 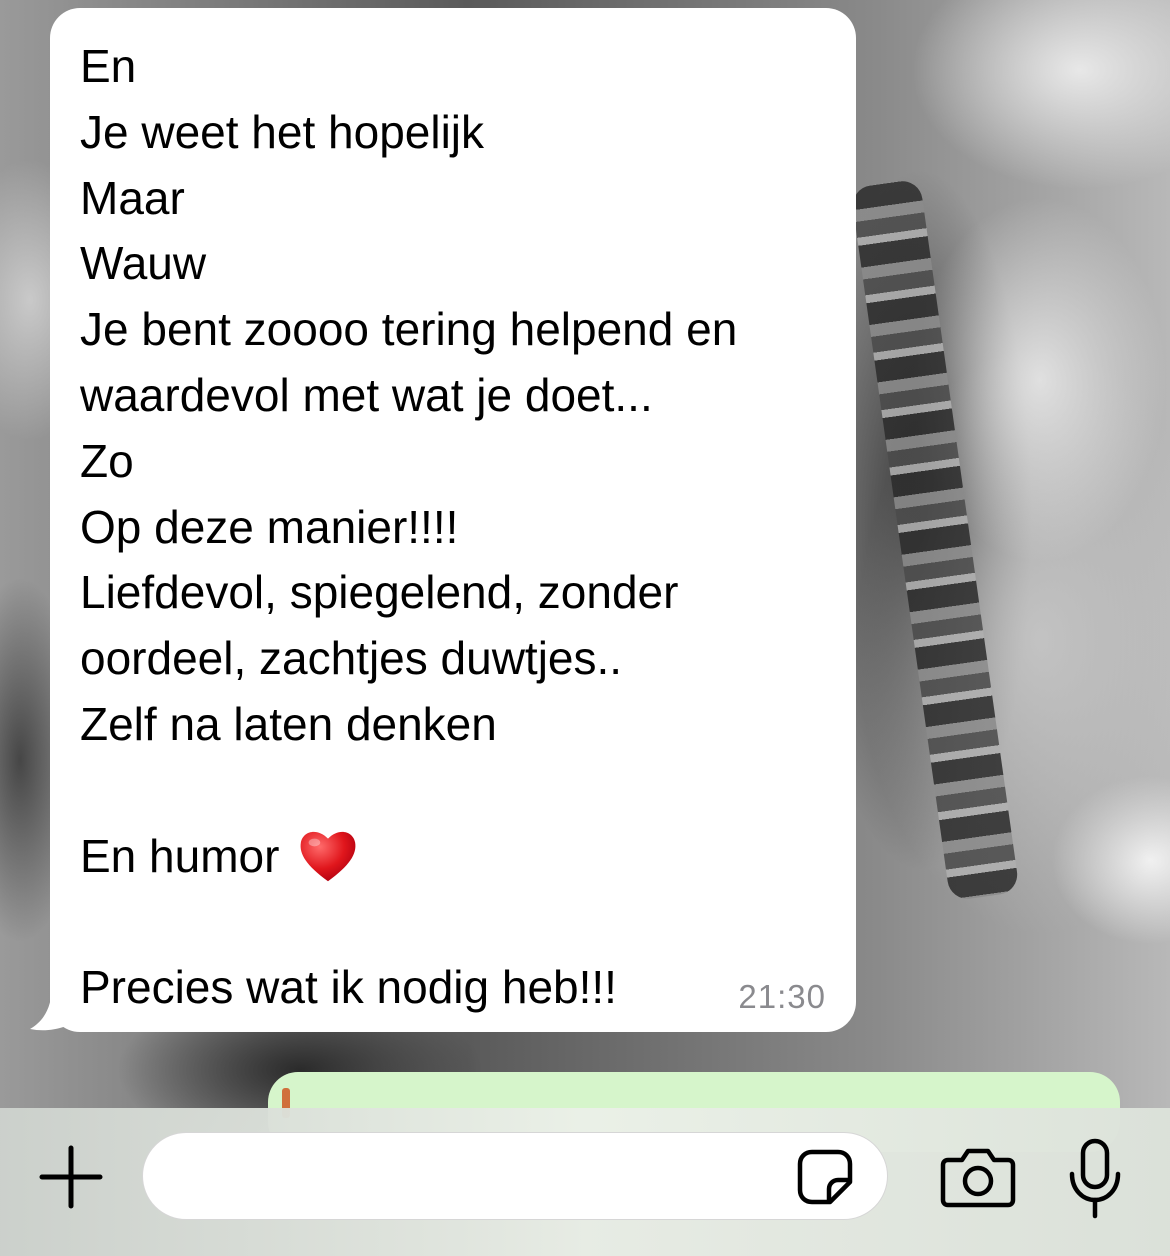 I want to click on sticker-button, so click(x=825, y=1177).